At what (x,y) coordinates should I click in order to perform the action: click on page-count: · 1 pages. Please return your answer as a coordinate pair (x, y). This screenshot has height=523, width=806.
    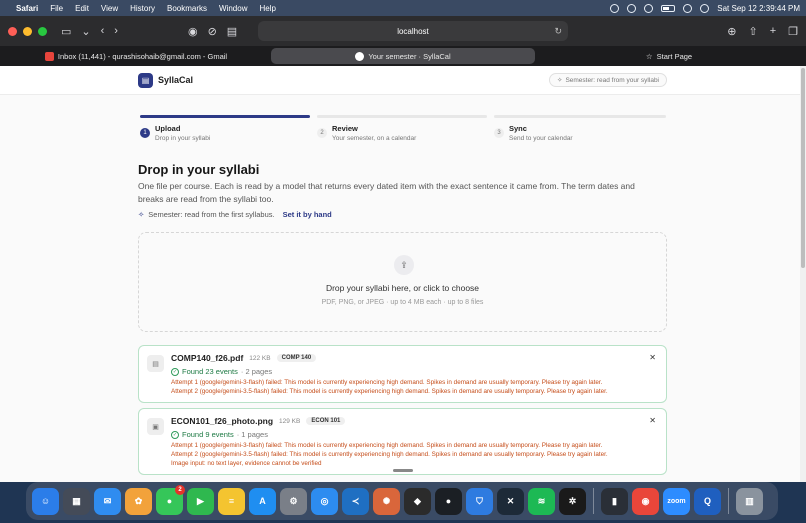
    Looking at the image, I should click on (252, 434).